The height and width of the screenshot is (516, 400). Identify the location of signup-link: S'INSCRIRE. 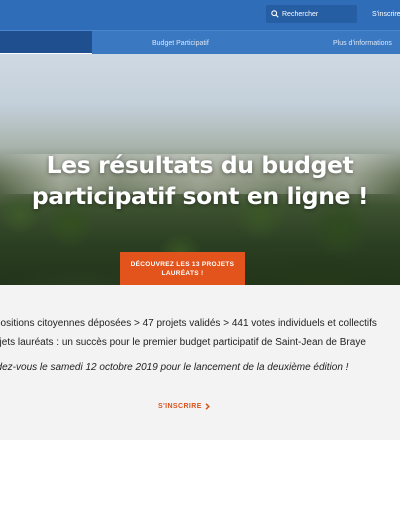
(184, 406).